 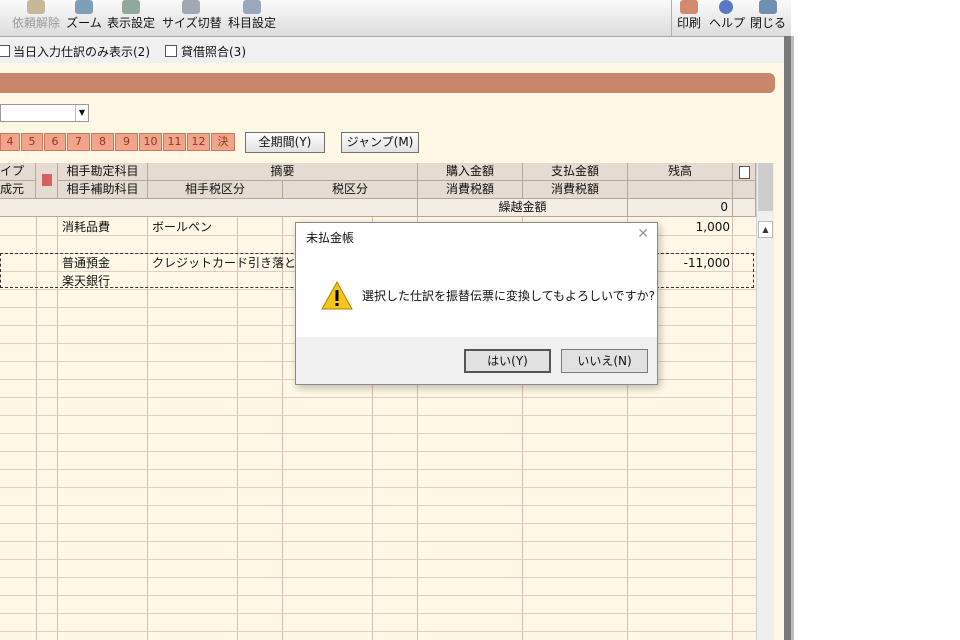 I want to click on carry-over-label: 繰越金額, so click(x=523, y=208).